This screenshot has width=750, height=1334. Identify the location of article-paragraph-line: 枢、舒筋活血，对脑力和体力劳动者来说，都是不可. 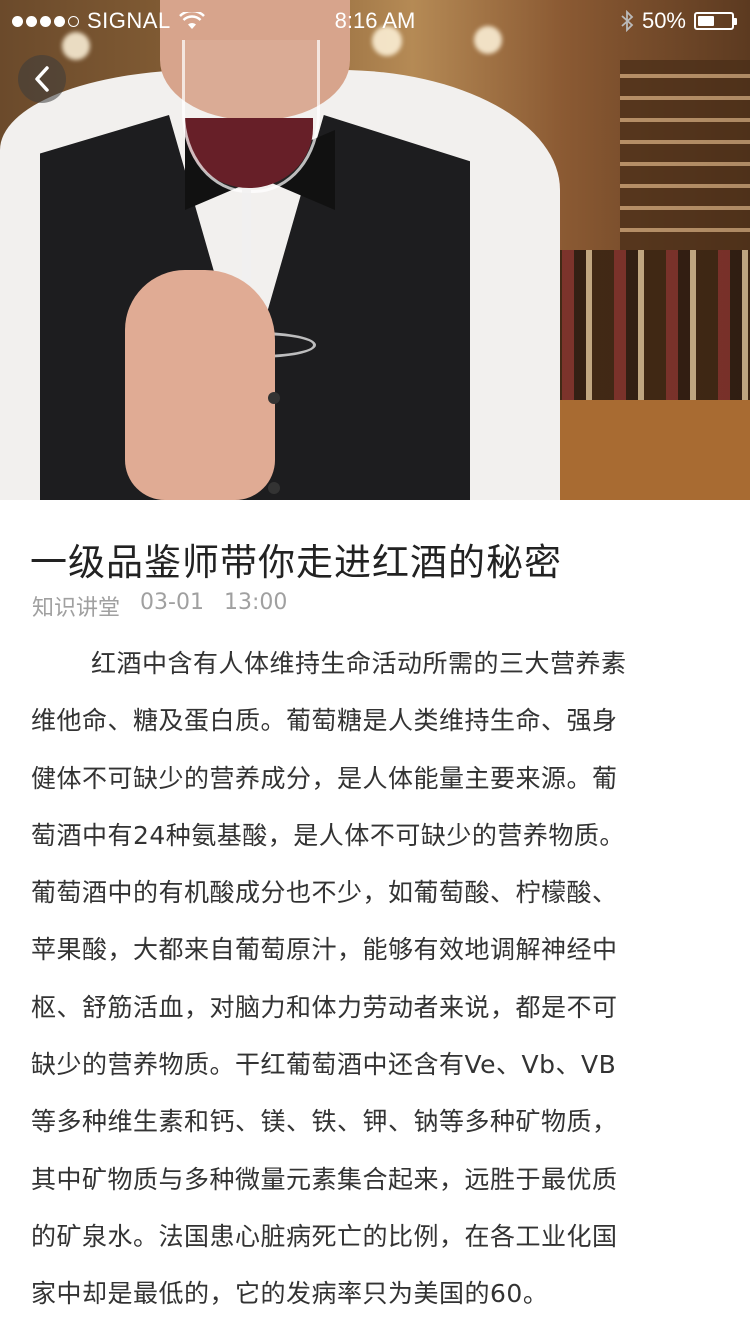
(324, 1007).